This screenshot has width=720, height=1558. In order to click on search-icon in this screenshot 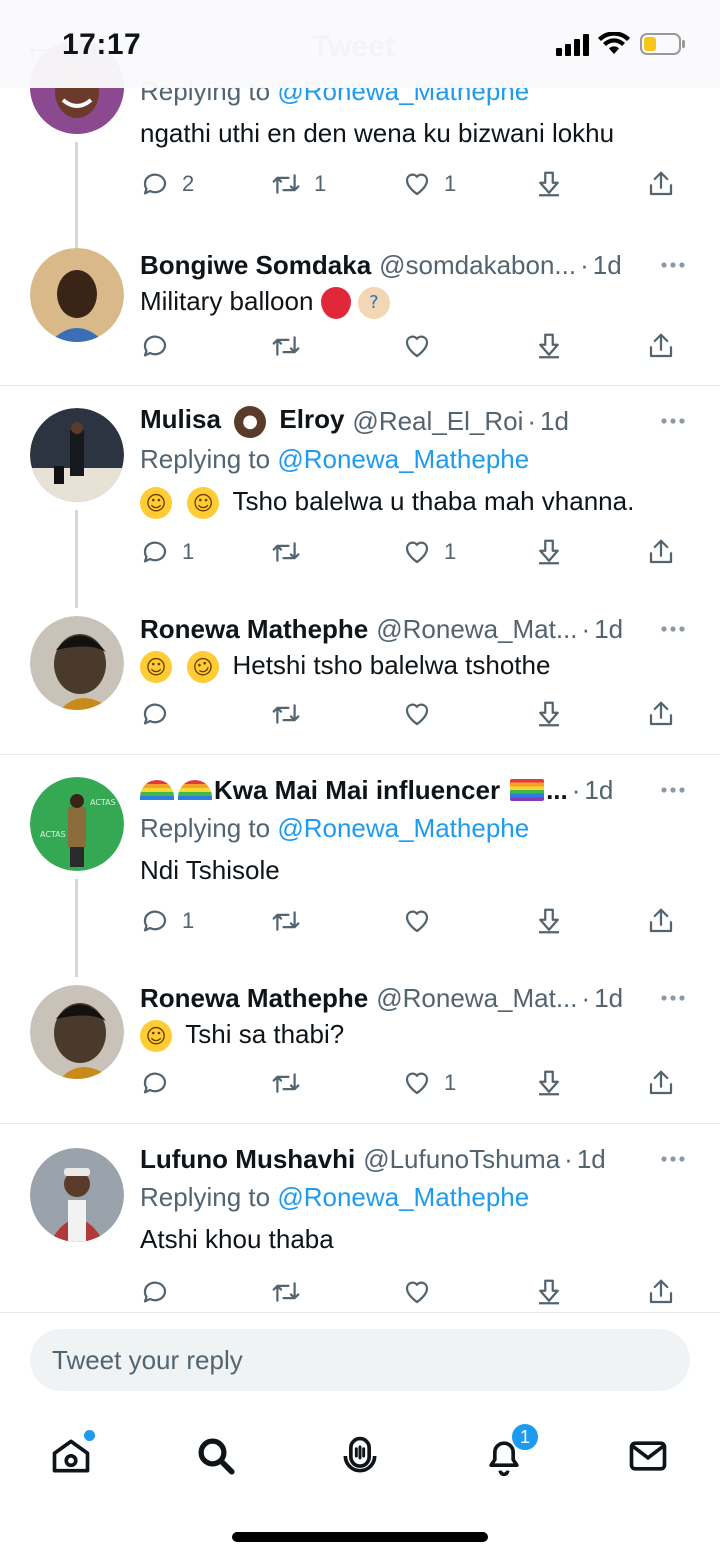, I will do `click(216, 1456)`.